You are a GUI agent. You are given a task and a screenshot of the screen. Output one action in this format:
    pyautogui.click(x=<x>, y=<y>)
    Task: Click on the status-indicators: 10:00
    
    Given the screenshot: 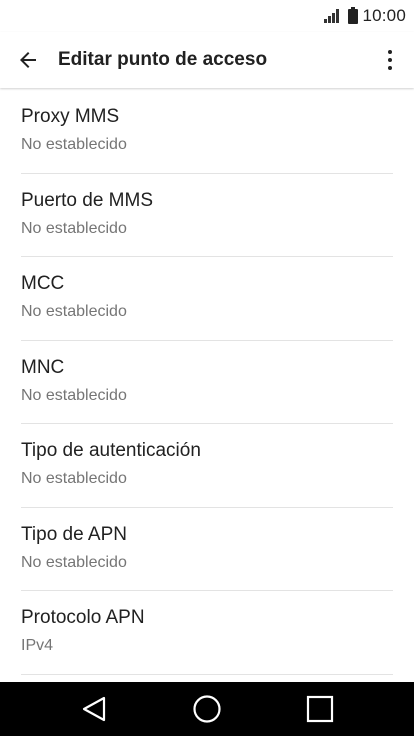 What is the action you would take?
    pyautogui.click(x=365, y=16)
    